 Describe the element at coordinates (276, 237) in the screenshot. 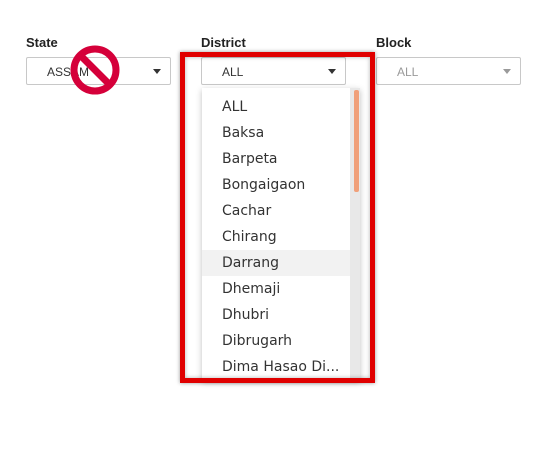

I see `district-option: Chirang` at that location.